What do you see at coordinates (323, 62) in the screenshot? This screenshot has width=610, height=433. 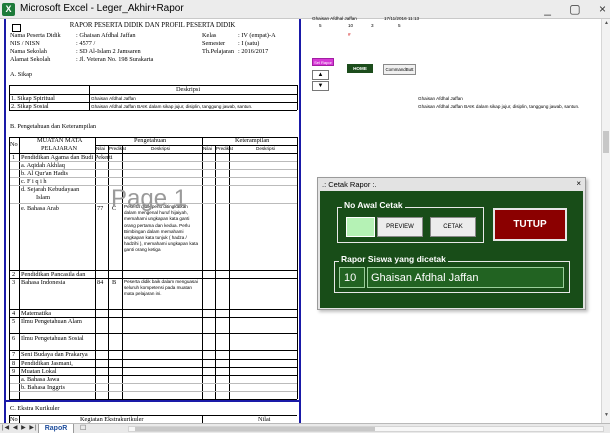 I see `sel-rapor-button: Sel Rapor` at bounding box center [323, 62].